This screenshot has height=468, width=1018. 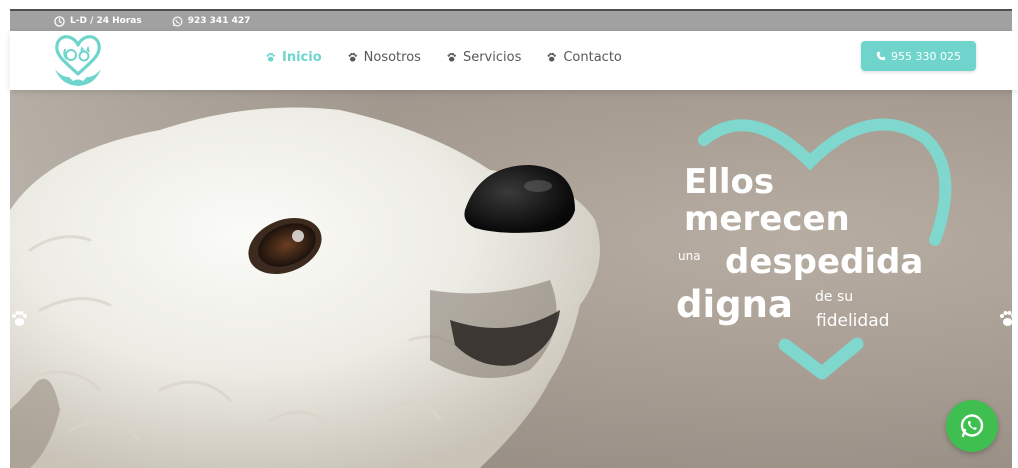 What do you see at coordinates (853, 321) in the screenshot?
I see `hero-headline-fidelidad: fidelidad` at bounding box center [853, 321].